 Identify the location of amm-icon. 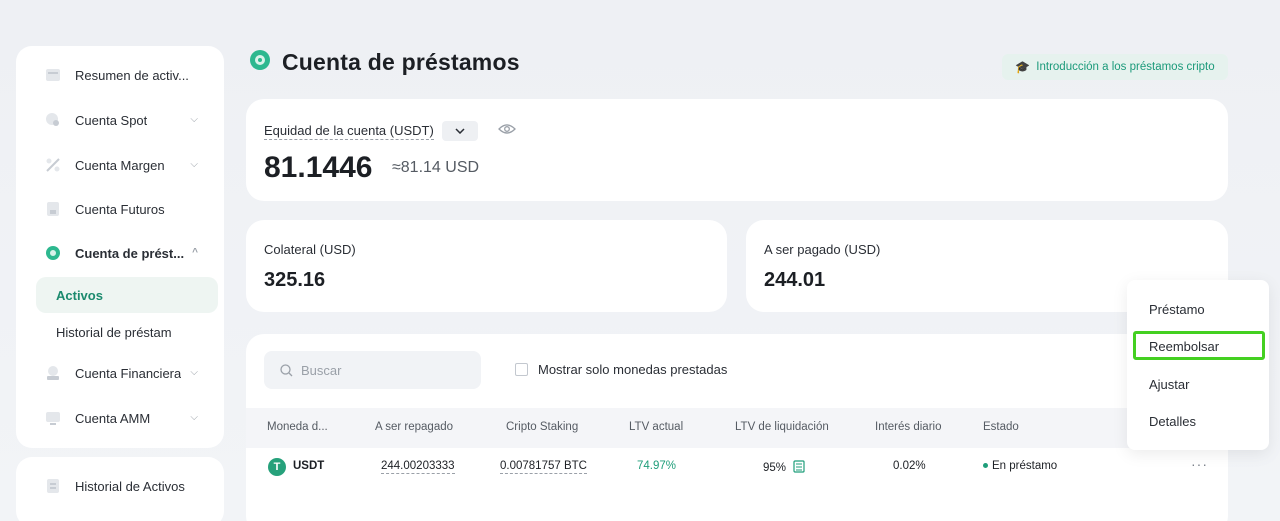
(53, 418).